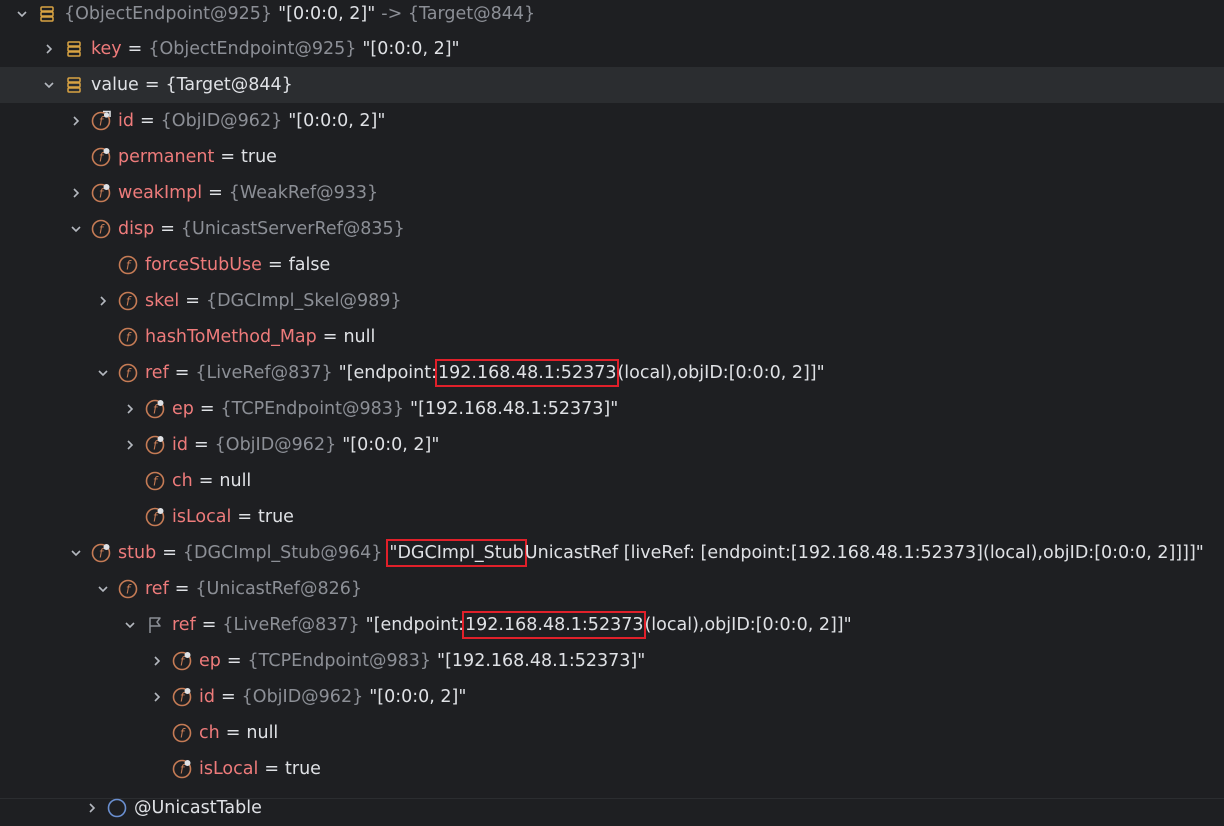 This screenshot has height=826, width=1224. Describe the element at coordinates (612, 337) in the screenshot. I see `tree-row: f hashToMethod_Map = null` at that location.